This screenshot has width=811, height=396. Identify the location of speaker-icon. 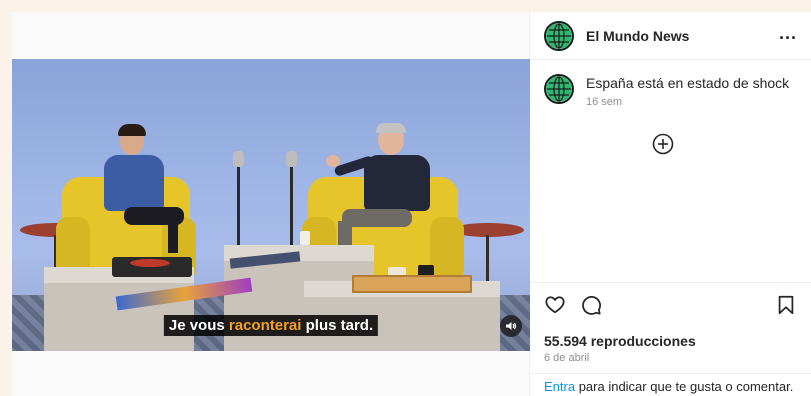
(511, 326).